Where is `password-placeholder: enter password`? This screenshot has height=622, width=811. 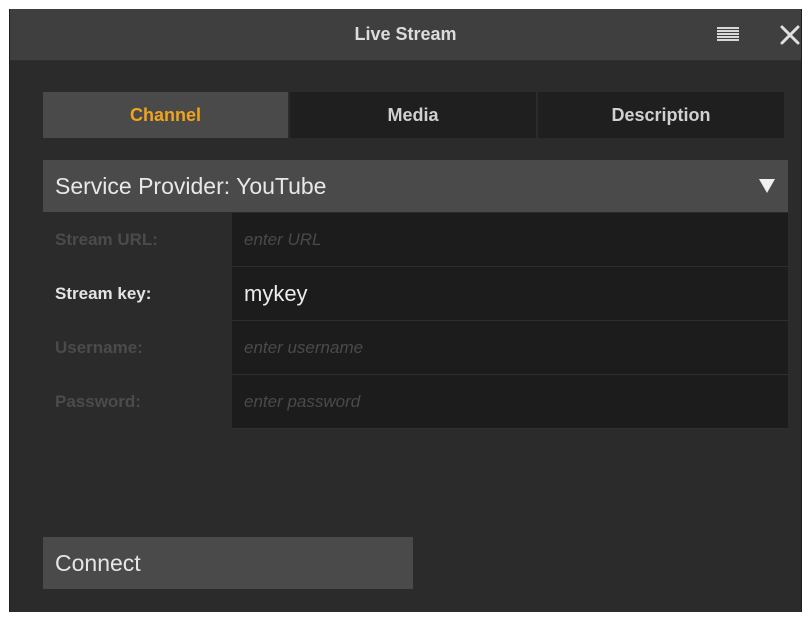
password-placeholder: enter password is located at coordinates (302, 401).